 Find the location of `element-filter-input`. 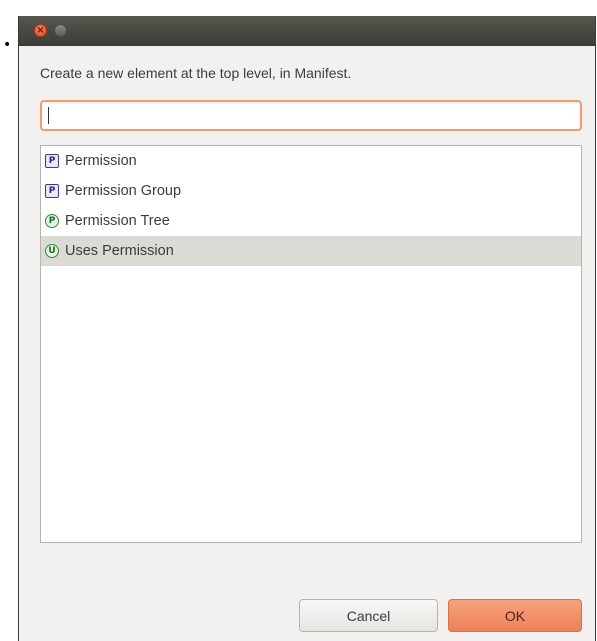

element-filter-input is located at coordinates (311, 115).